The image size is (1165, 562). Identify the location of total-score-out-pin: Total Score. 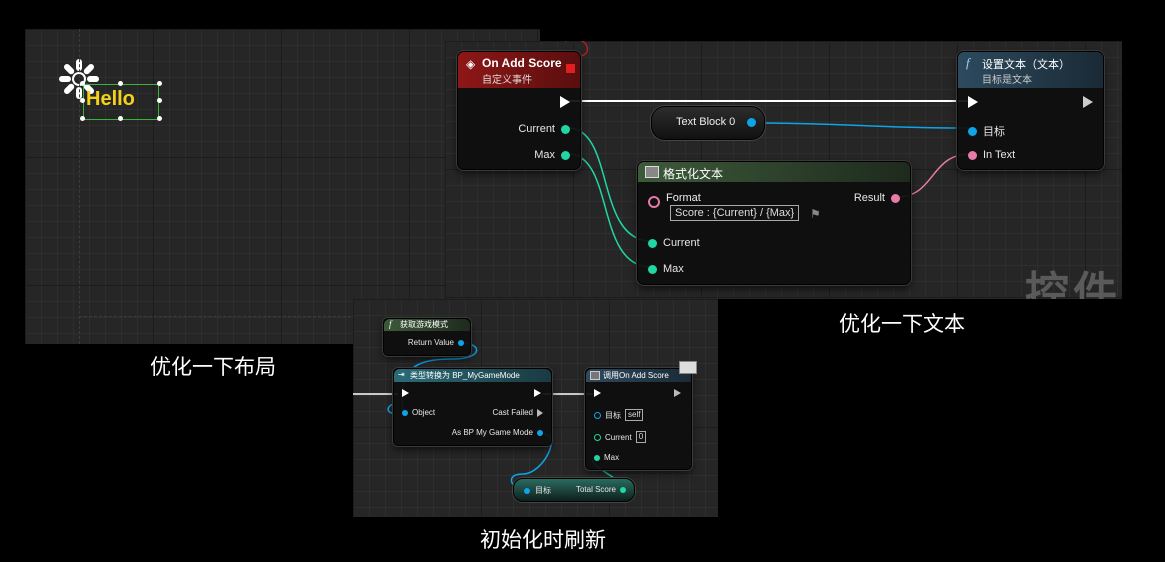
(601, 489).